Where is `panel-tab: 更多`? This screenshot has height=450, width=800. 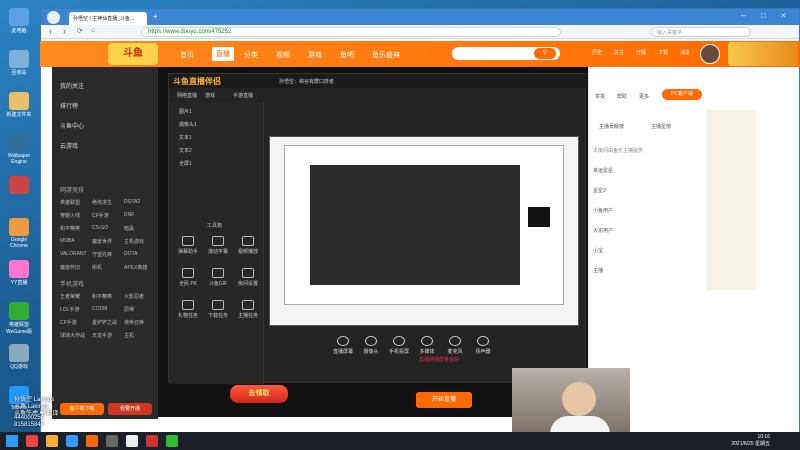
panel-tab: 更多 is located at coordinates (644, 96).